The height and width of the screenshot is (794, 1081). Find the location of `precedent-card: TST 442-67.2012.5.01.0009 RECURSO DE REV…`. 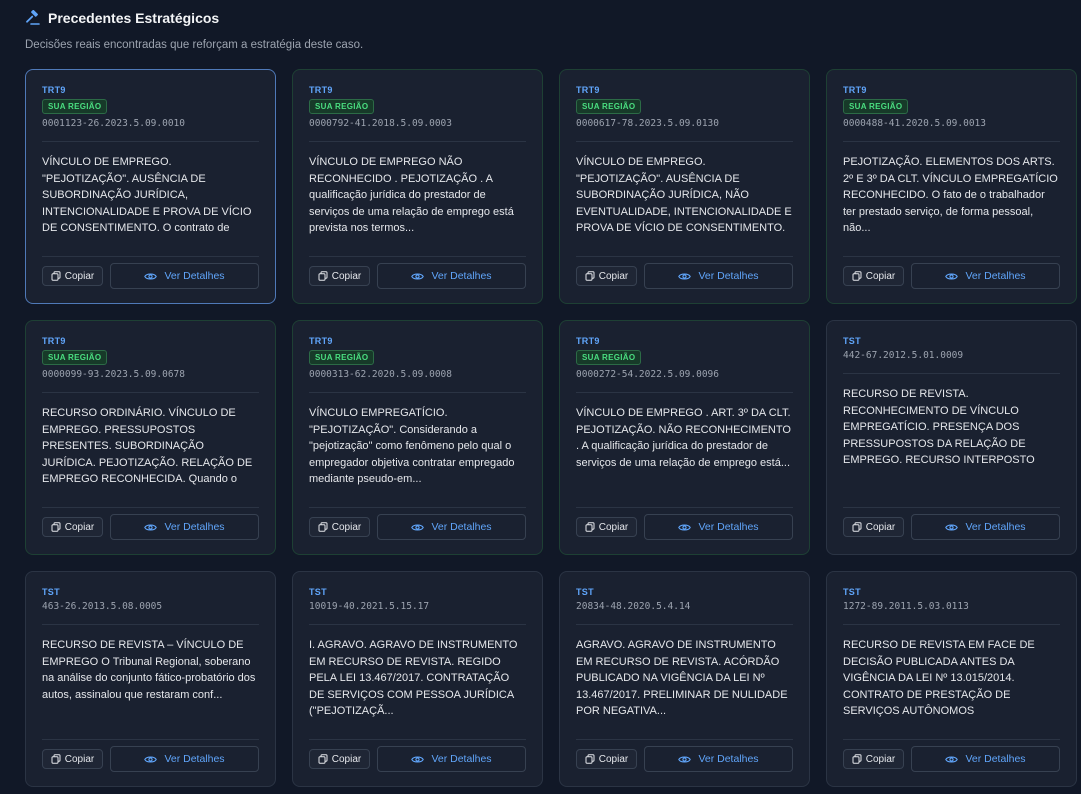

precedent-card: TST 442-67.2012.5.01.0009 RECURSO DE REV… is located at coordinates (951, 437).